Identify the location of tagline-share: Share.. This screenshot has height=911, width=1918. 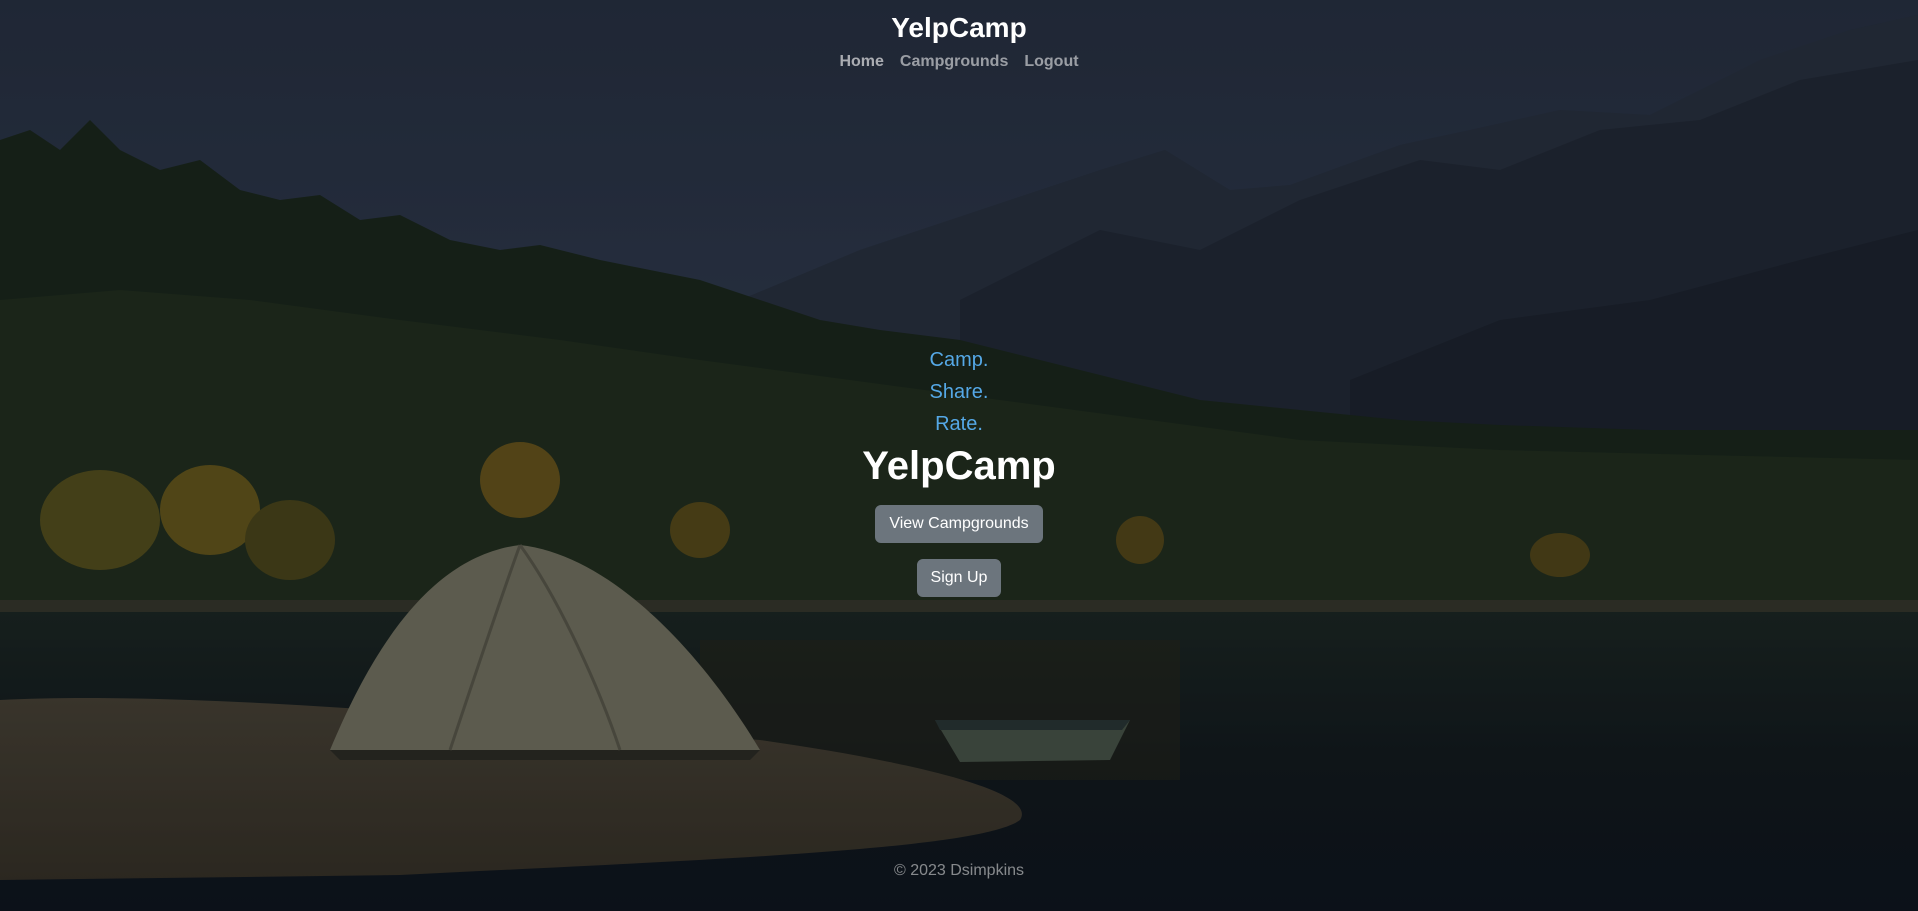
(959, 392).